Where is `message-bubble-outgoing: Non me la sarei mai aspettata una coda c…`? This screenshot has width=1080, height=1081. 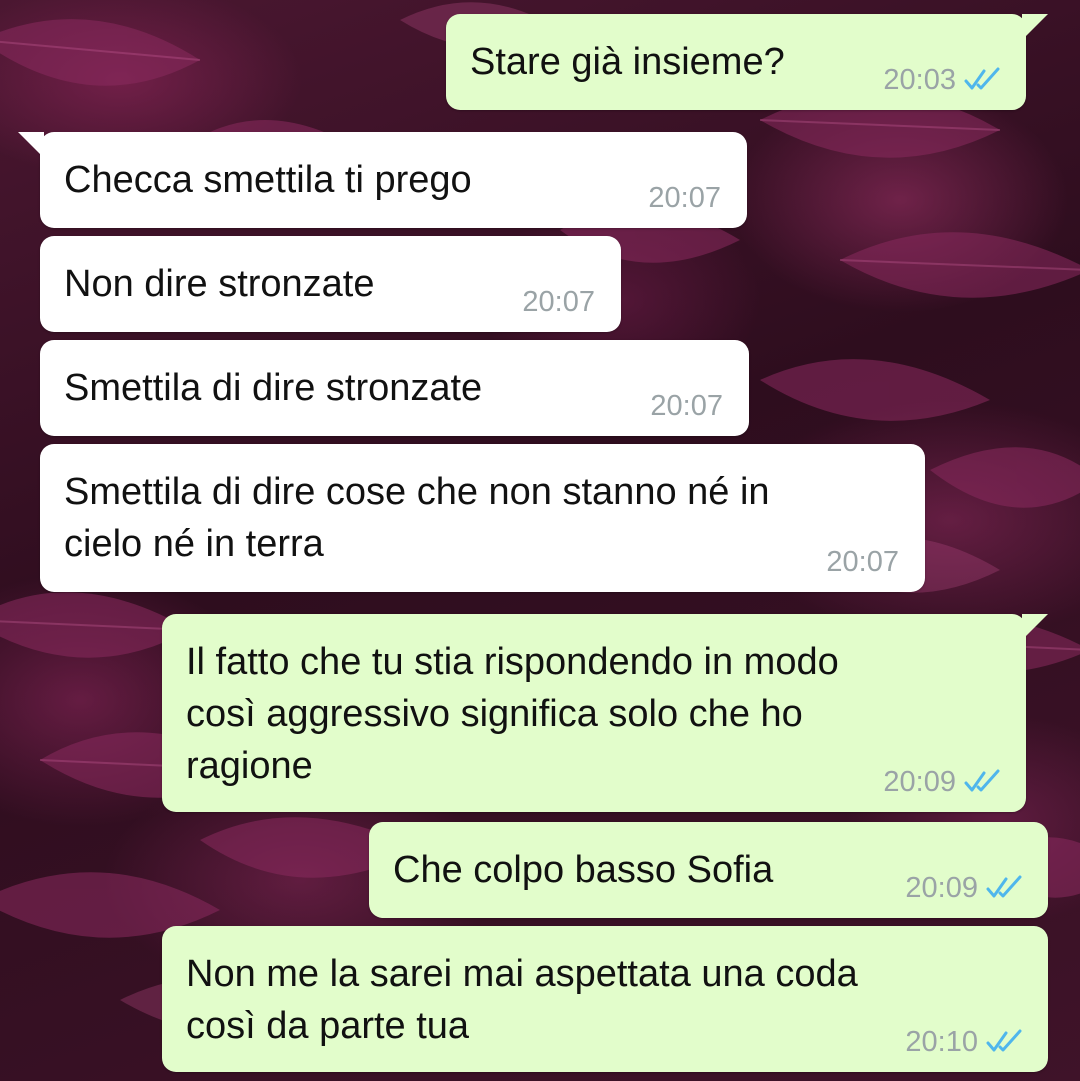 message-bubble-outgoing: Non me la sarei mai aspettata una coda c… is located at coordinates (605, 999).